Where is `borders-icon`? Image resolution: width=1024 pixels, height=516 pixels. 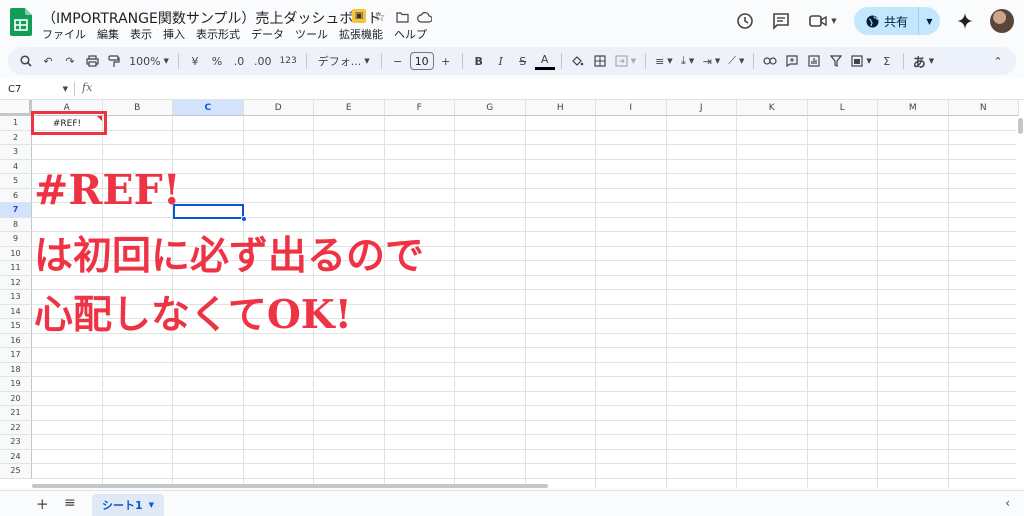 borders-icon is located at coordinates (600, 61).